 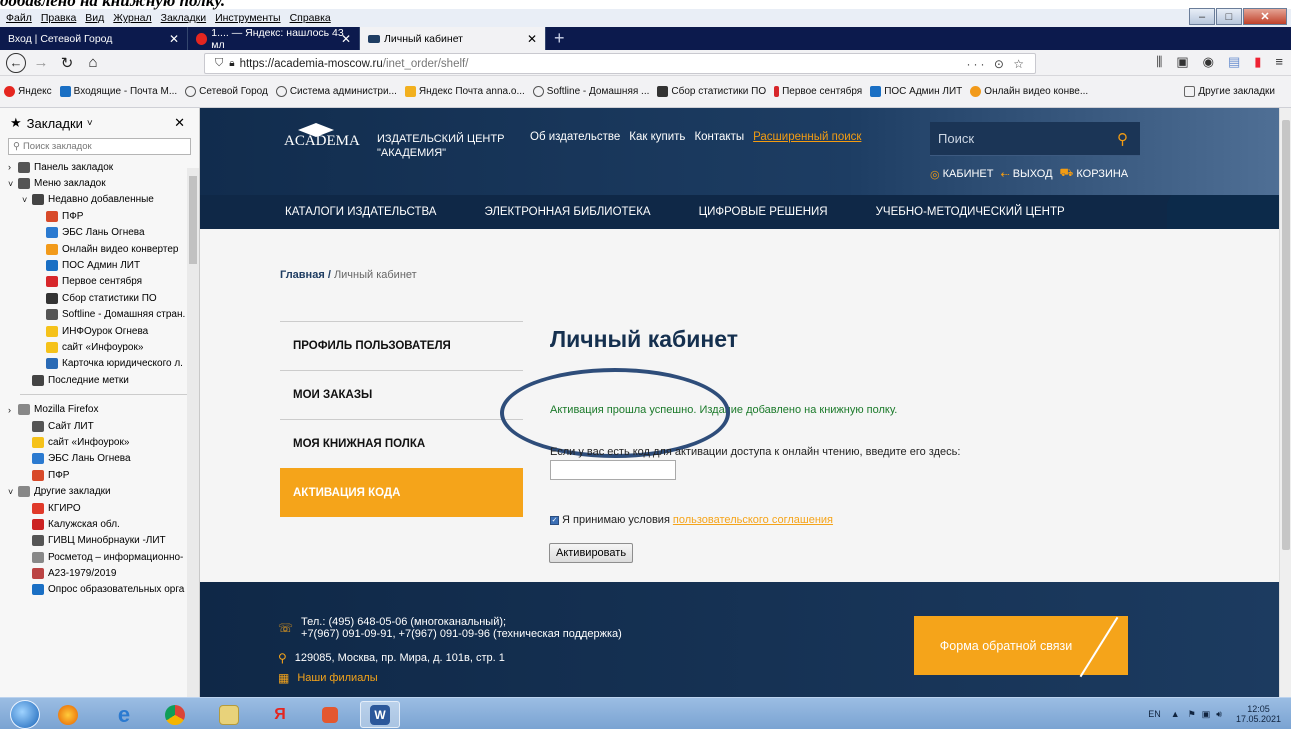 What do you see at coordinates (16, 62) in the screenshot?
I see `back-icon: ←` at bounding box center [16, 62].